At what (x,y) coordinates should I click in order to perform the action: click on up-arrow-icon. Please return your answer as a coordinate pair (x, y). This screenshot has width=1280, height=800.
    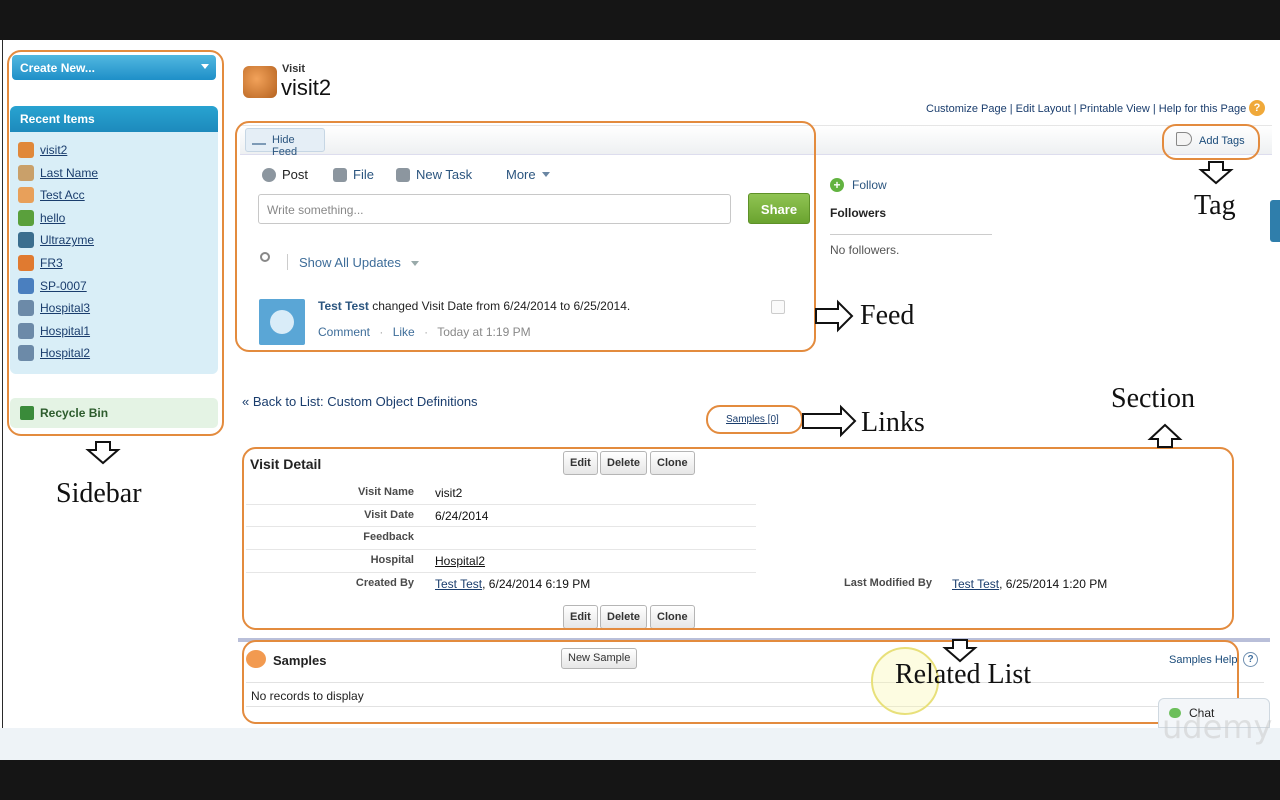
    Looking at the image, I should click on (1165, 435).